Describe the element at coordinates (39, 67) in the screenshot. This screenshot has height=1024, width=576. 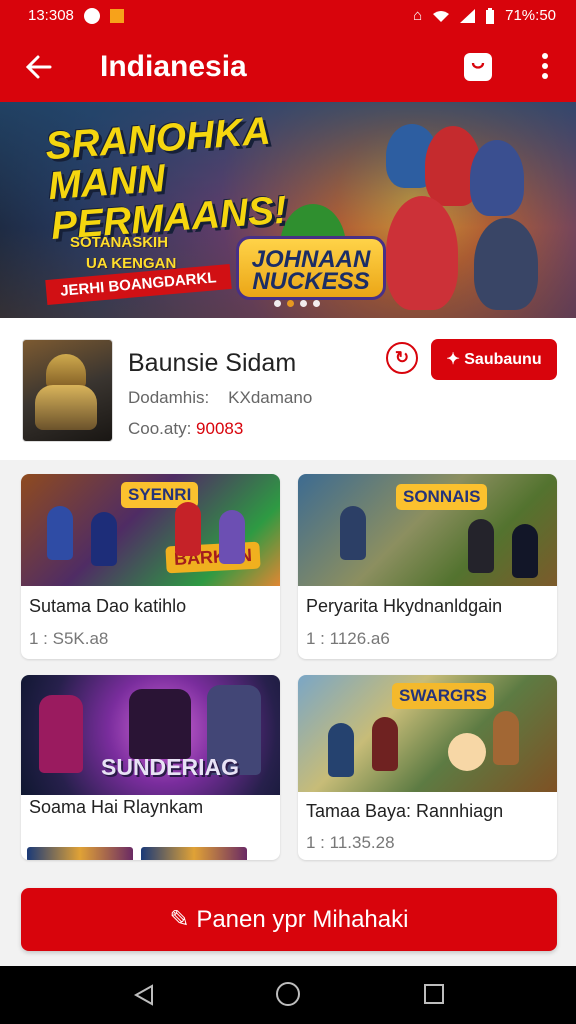
I see `arrow-left-icon` at that location.